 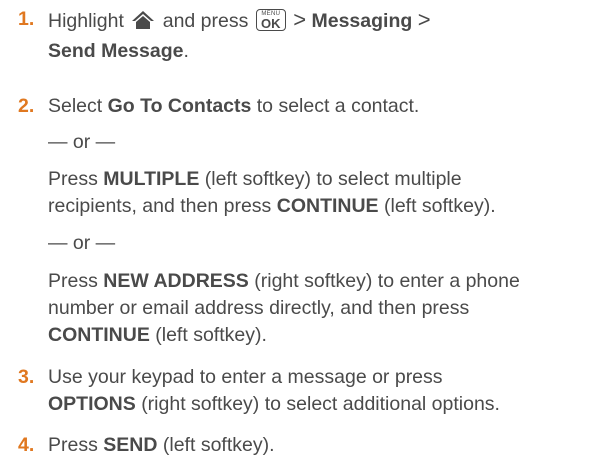 I want to click on step-text-fragment: recipients, and then press, so click(x=160, y=206).